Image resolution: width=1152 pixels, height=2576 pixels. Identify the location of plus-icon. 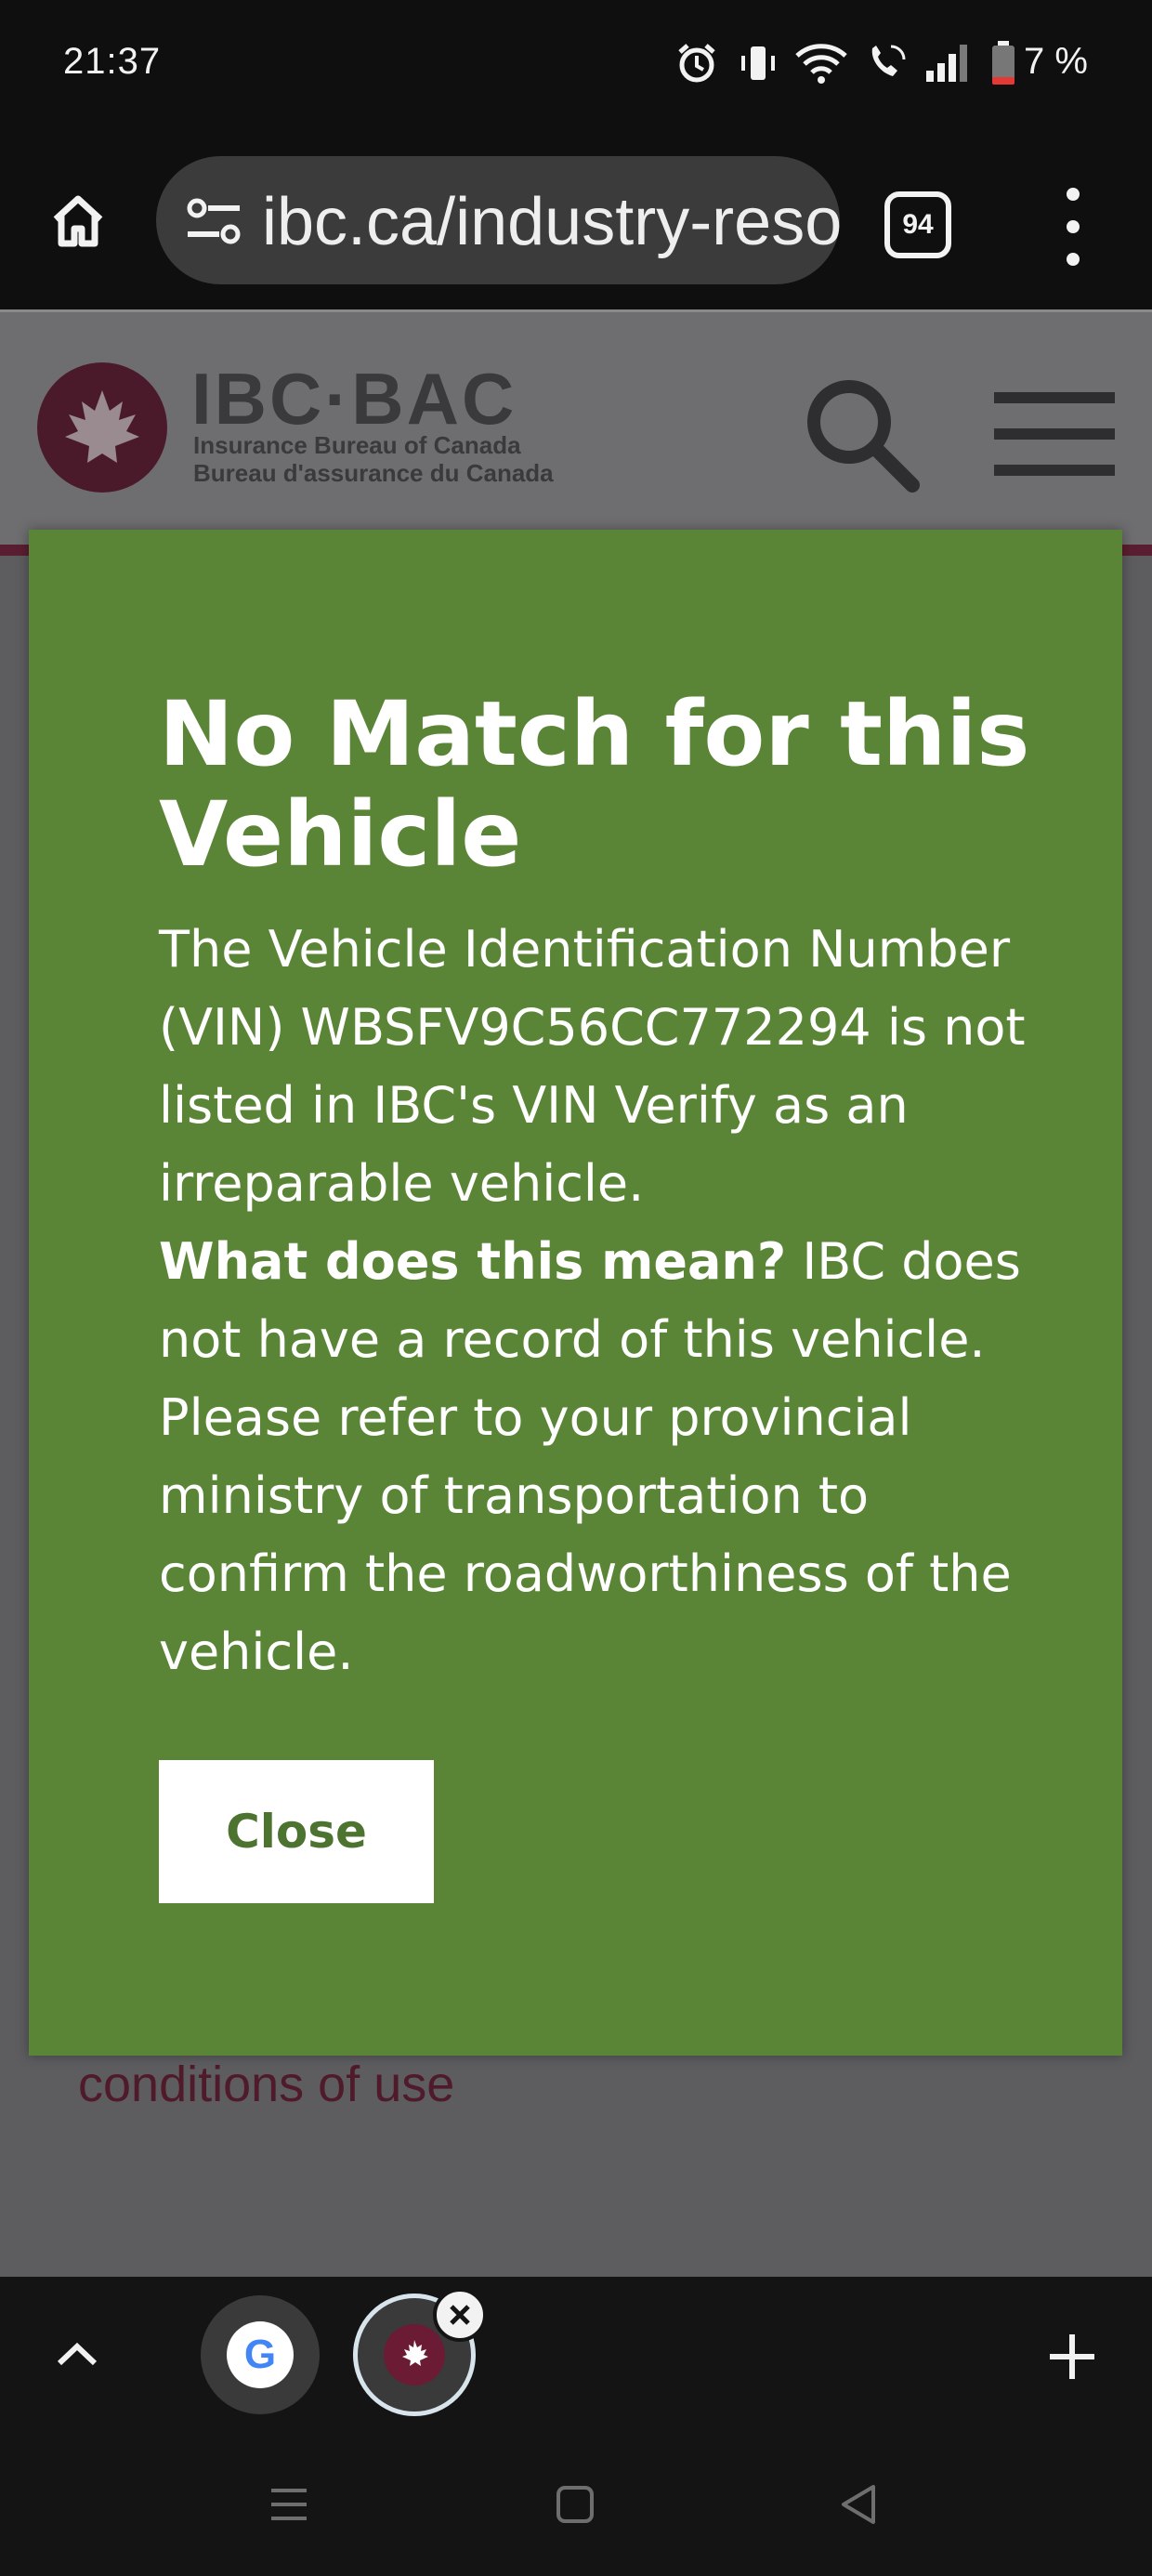
(1072, 2356).